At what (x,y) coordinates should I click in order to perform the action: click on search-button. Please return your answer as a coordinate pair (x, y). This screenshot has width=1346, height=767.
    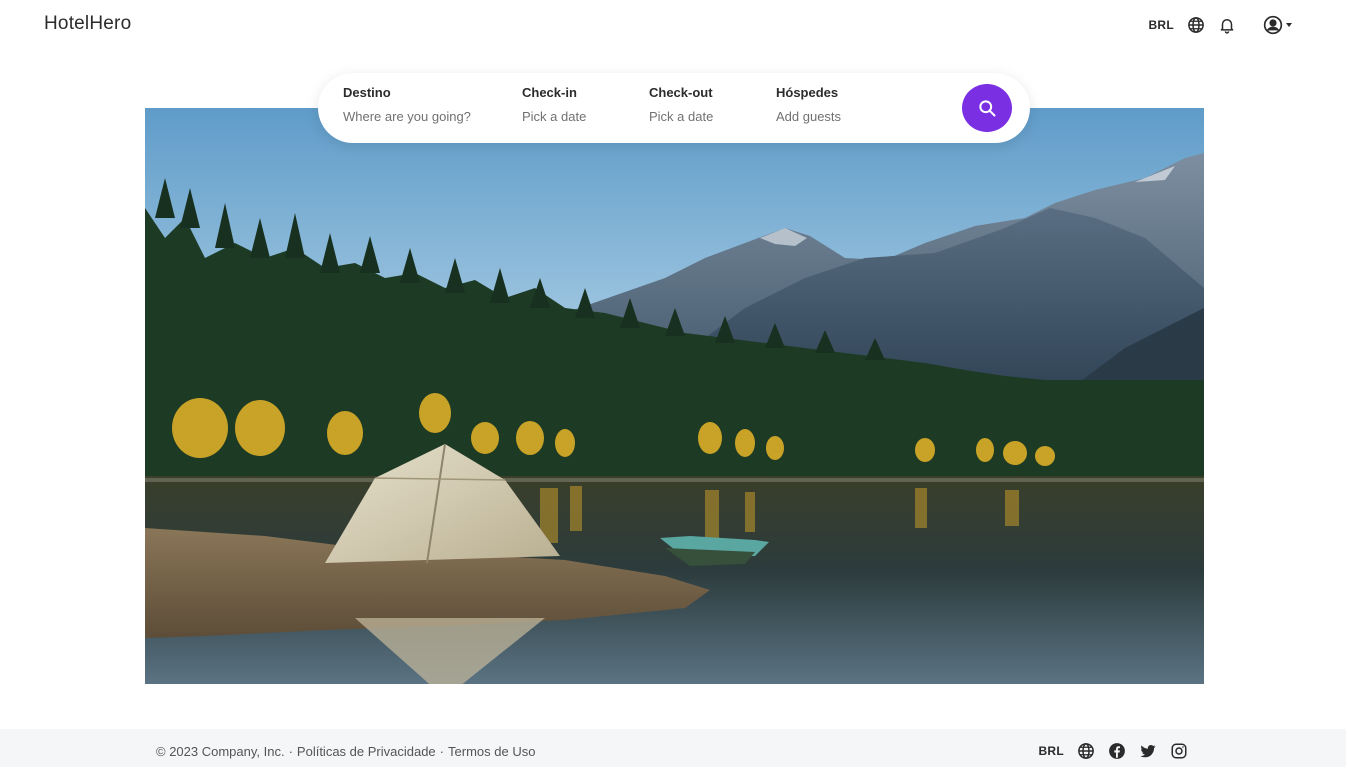
    Looking at the image, I should click on (987, 108).